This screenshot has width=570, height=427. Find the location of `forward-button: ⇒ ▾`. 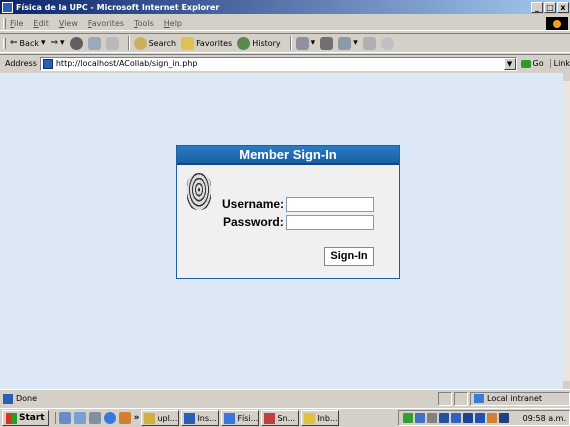

forward-button: ⇒ ▾ is located at coordinates (58, 43).